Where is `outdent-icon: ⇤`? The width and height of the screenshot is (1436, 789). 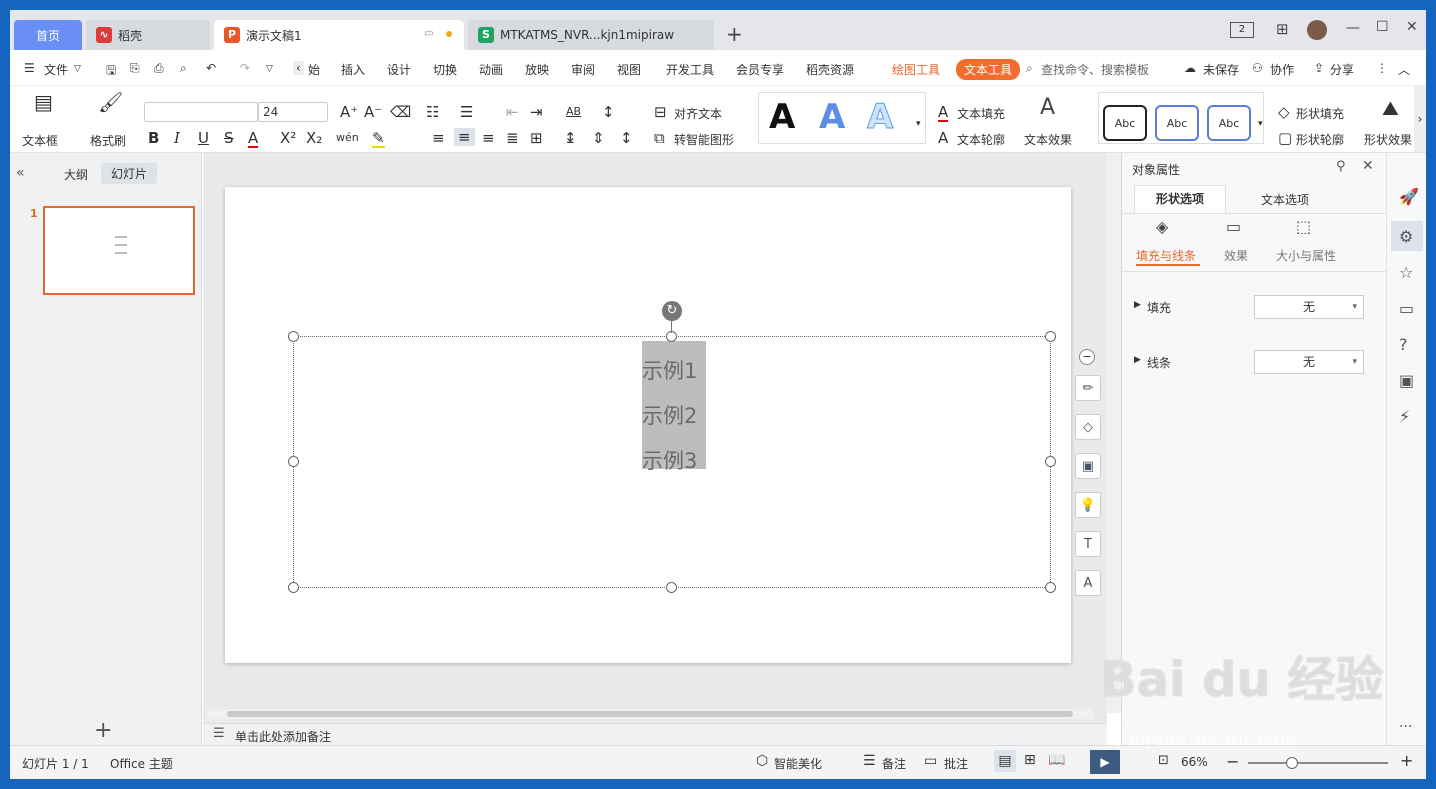 outdent-icon: ⇤ is located at coordinates (512, 112).